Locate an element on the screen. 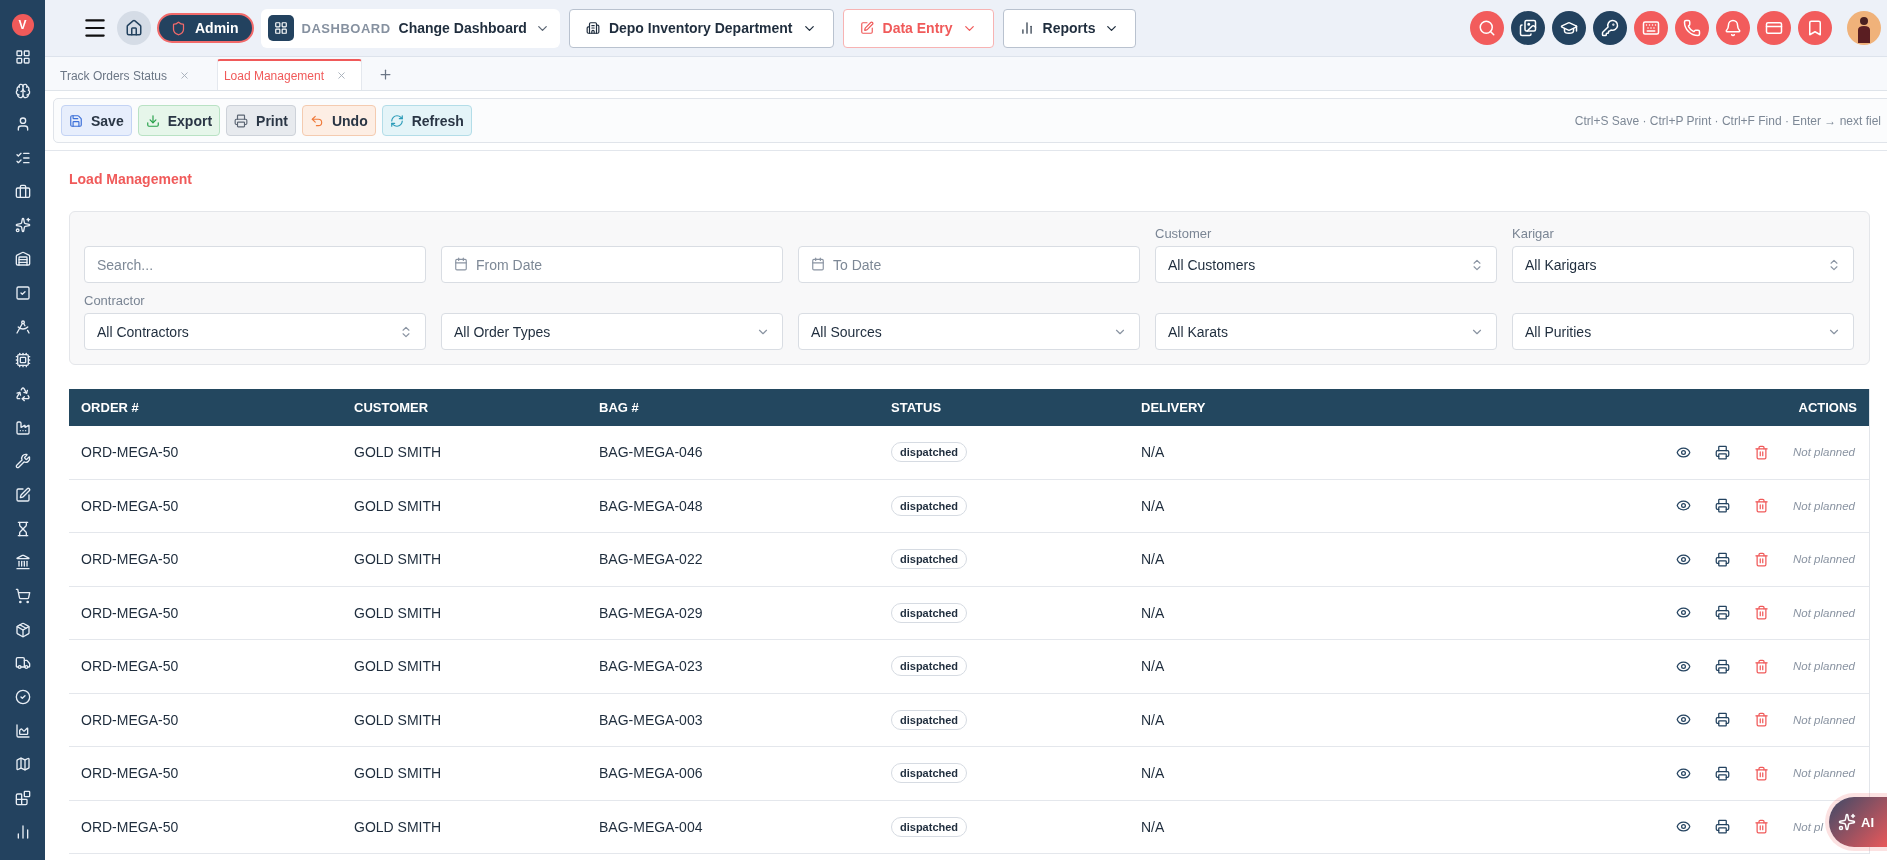 The image size is (1887, 860). map-icon is located at coordinates (22, 764).